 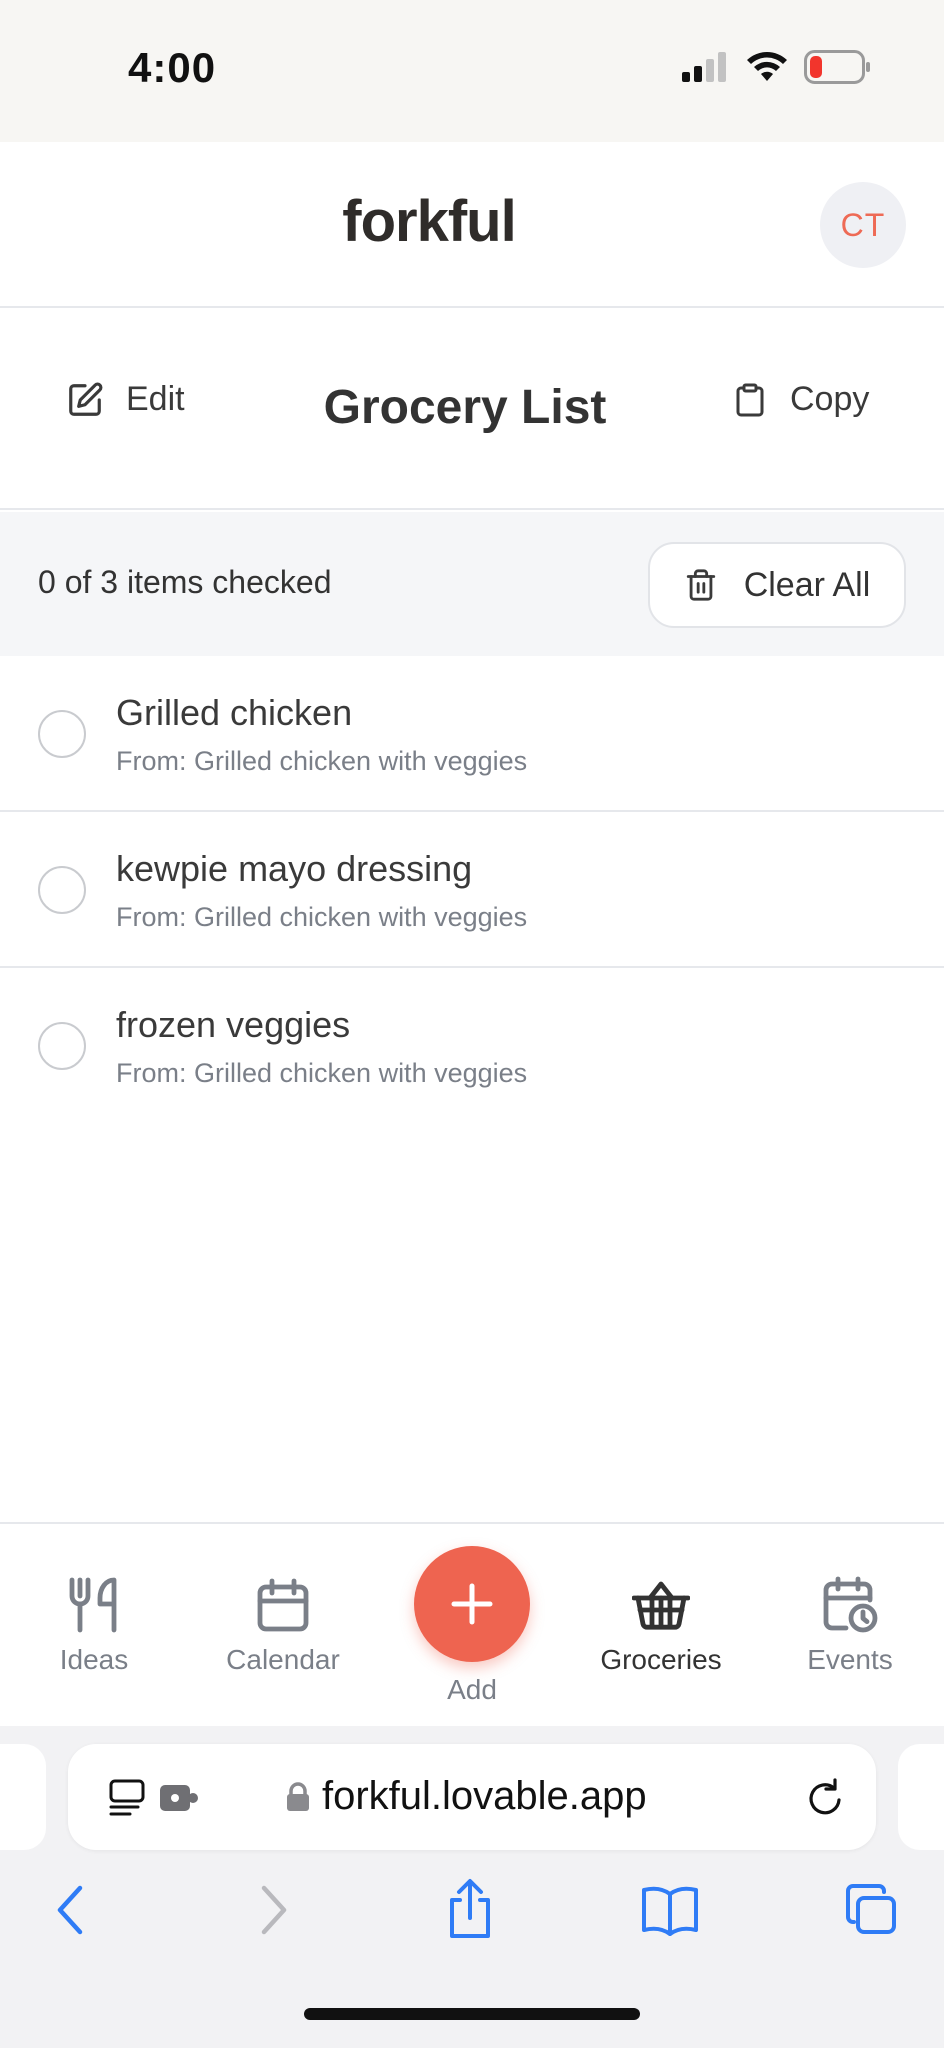 I want to click on status-bar: 4:00, so click(x=472, y=71).